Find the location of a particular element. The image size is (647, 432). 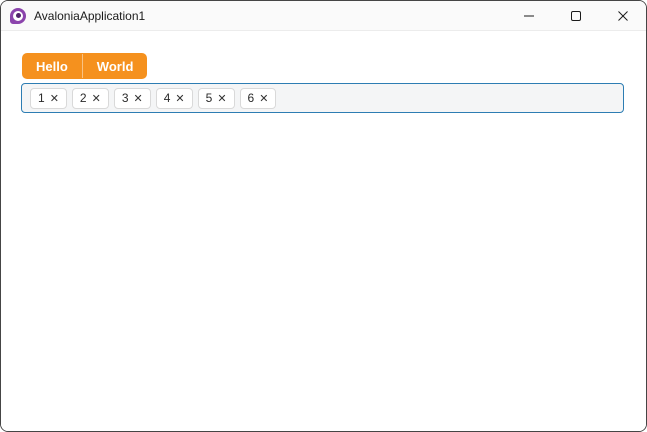

close-button is located at coordinates (622, 15).